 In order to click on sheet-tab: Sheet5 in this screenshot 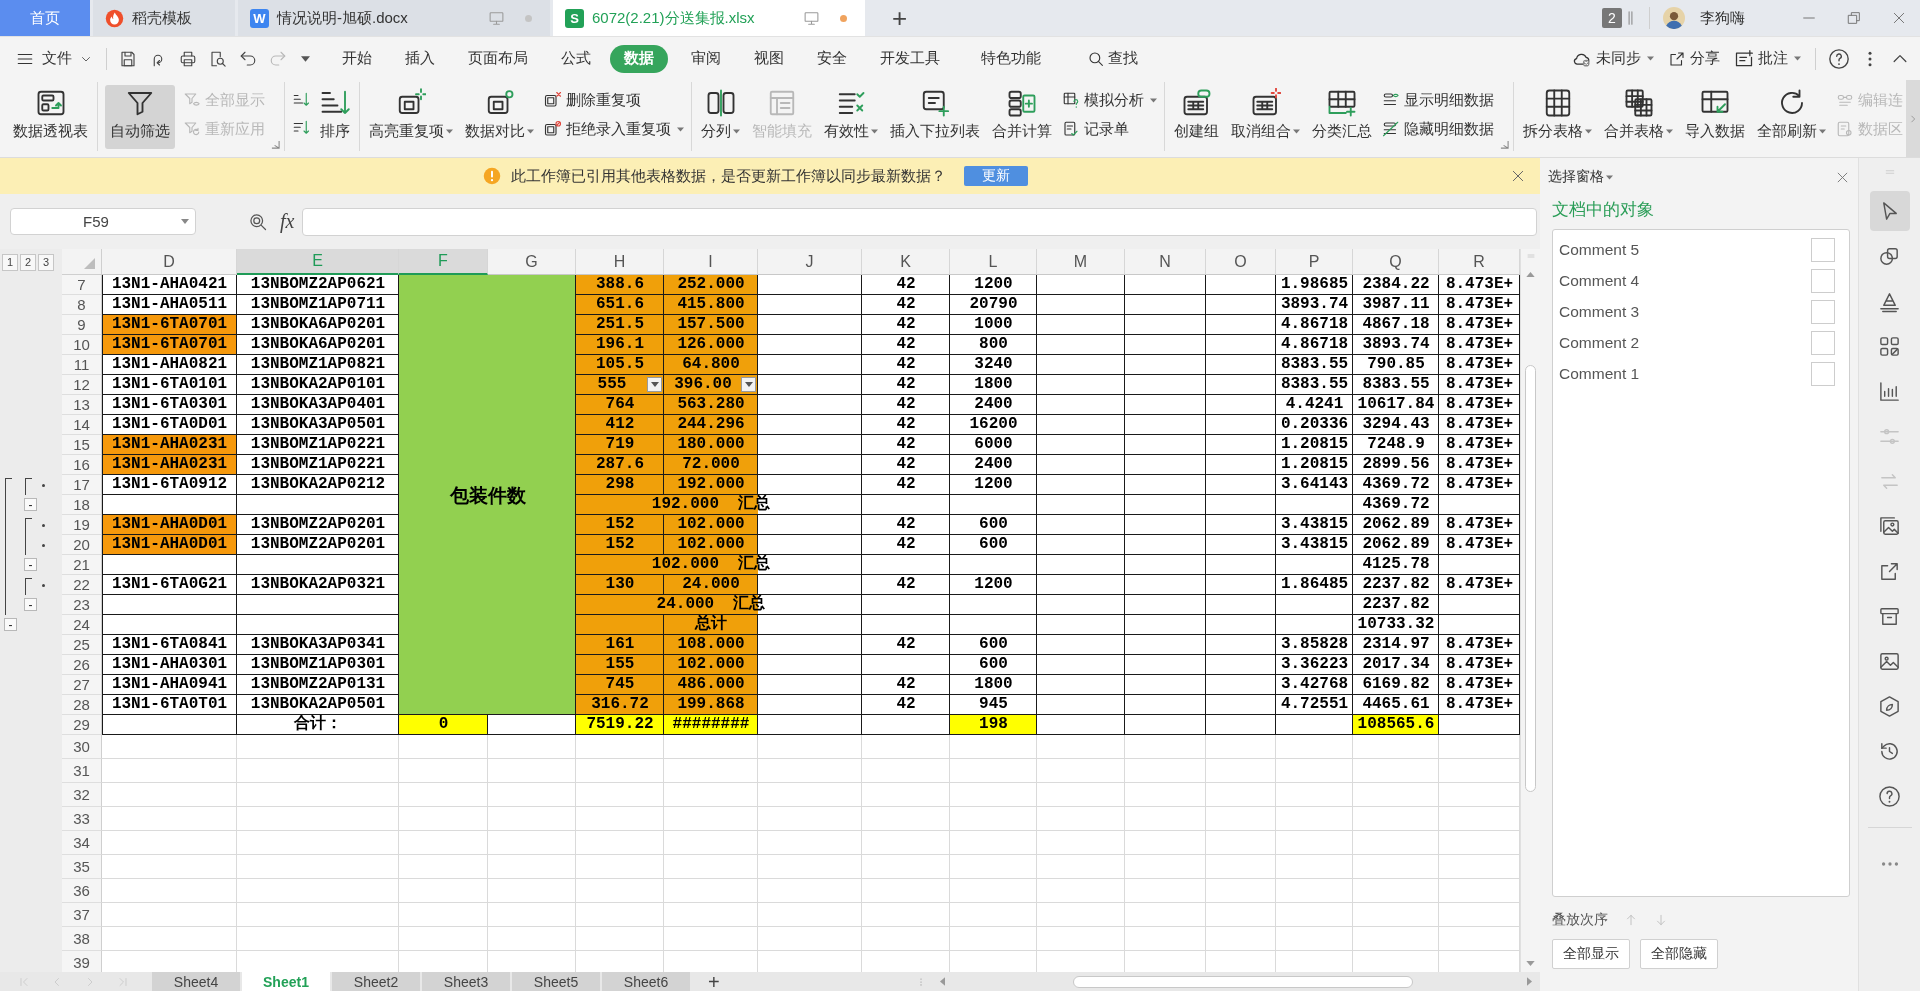, I will do `click(556, 981)`.